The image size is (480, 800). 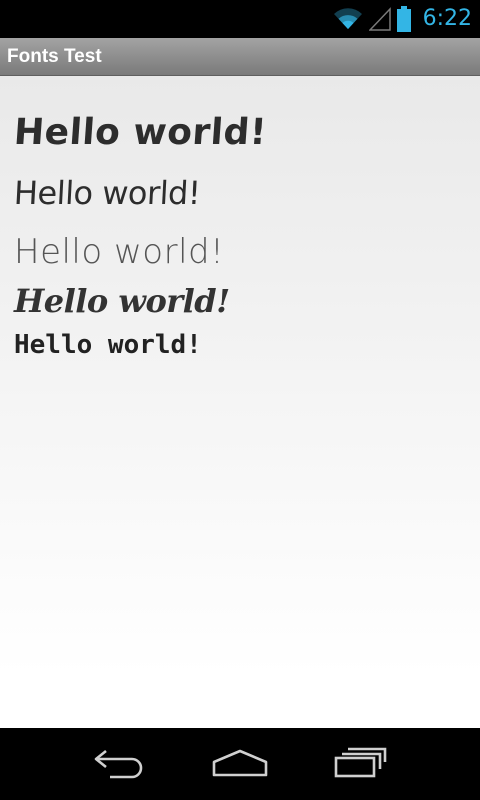 I want to click on font-sample-2: Hello world!, so click(x=107, y=193).